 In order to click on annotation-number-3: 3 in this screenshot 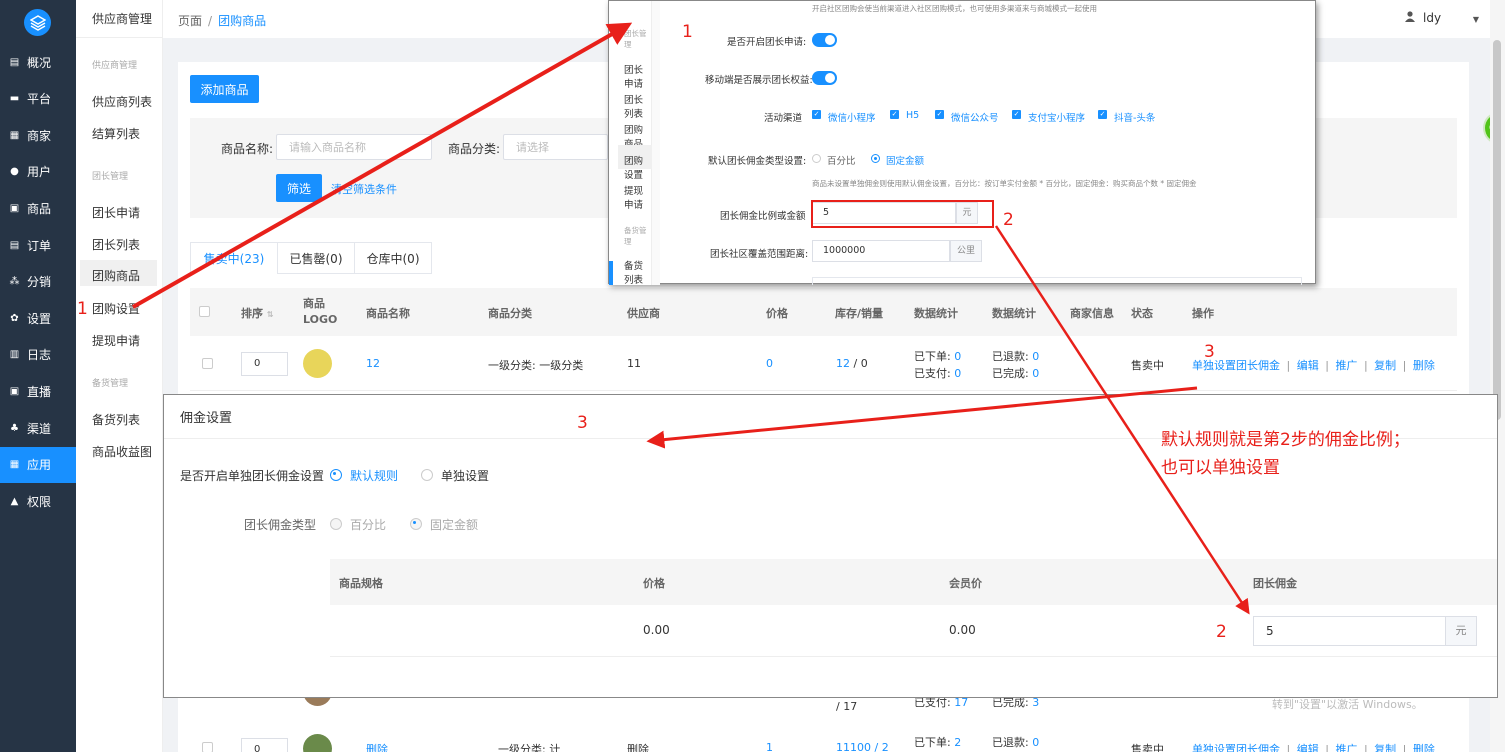, I will do `click(1209, 352)`.